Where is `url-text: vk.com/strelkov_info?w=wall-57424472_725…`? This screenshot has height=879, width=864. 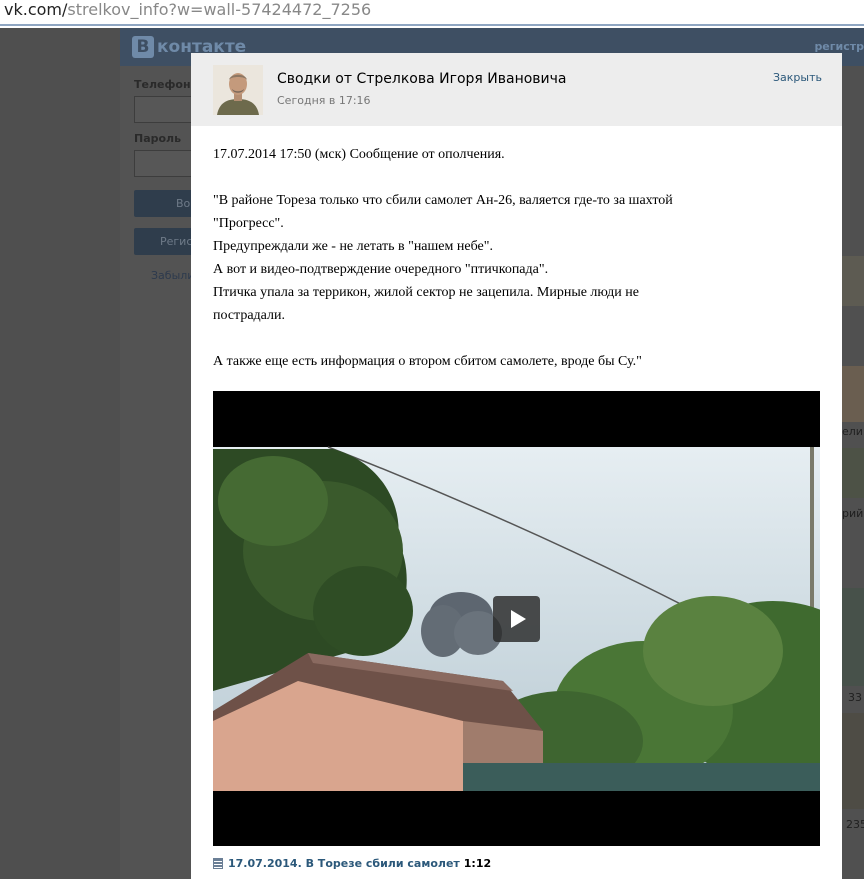 url-text: vk.com/strelkov_info?w=wall-57424472_725… is located at coordinates (187, 9).